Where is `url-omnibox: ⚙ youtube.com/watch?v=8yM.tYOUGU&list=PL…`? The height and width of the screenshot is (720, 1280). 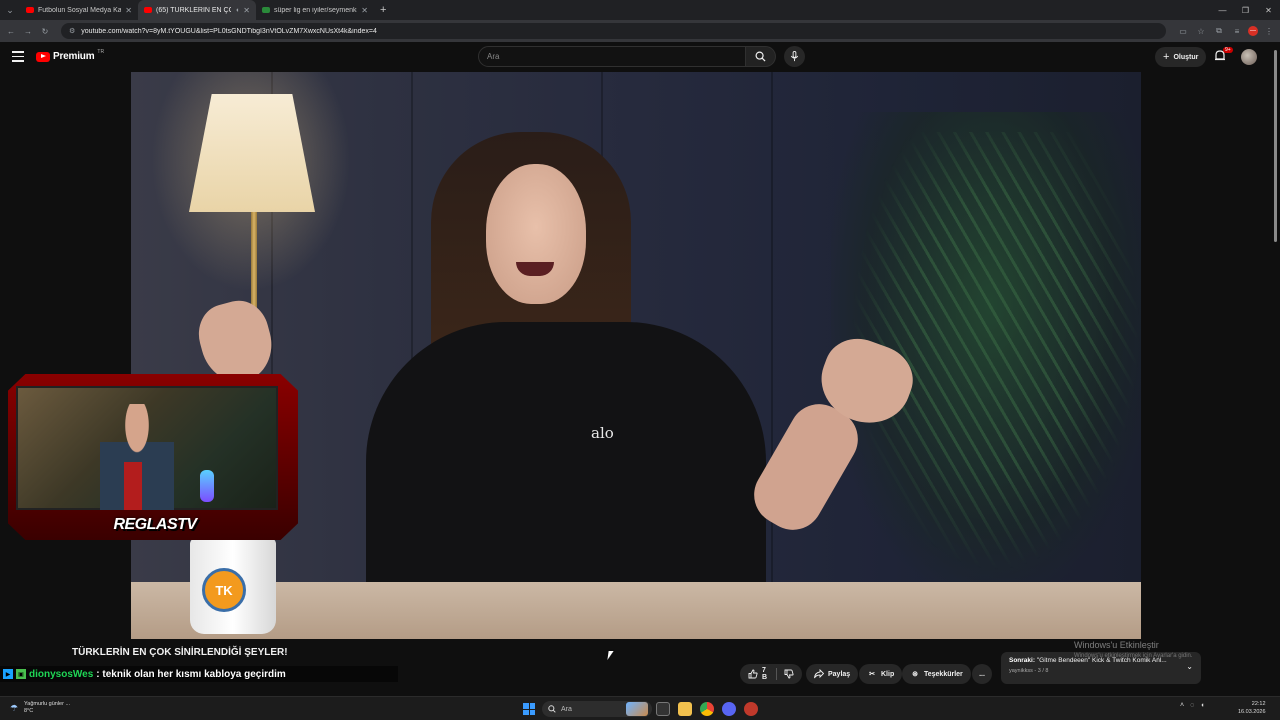 url-omnibox: ⚙ youtube.com/watch?v=8yM.tYOUGU&list=PL… is located at coordinates (613, 31).